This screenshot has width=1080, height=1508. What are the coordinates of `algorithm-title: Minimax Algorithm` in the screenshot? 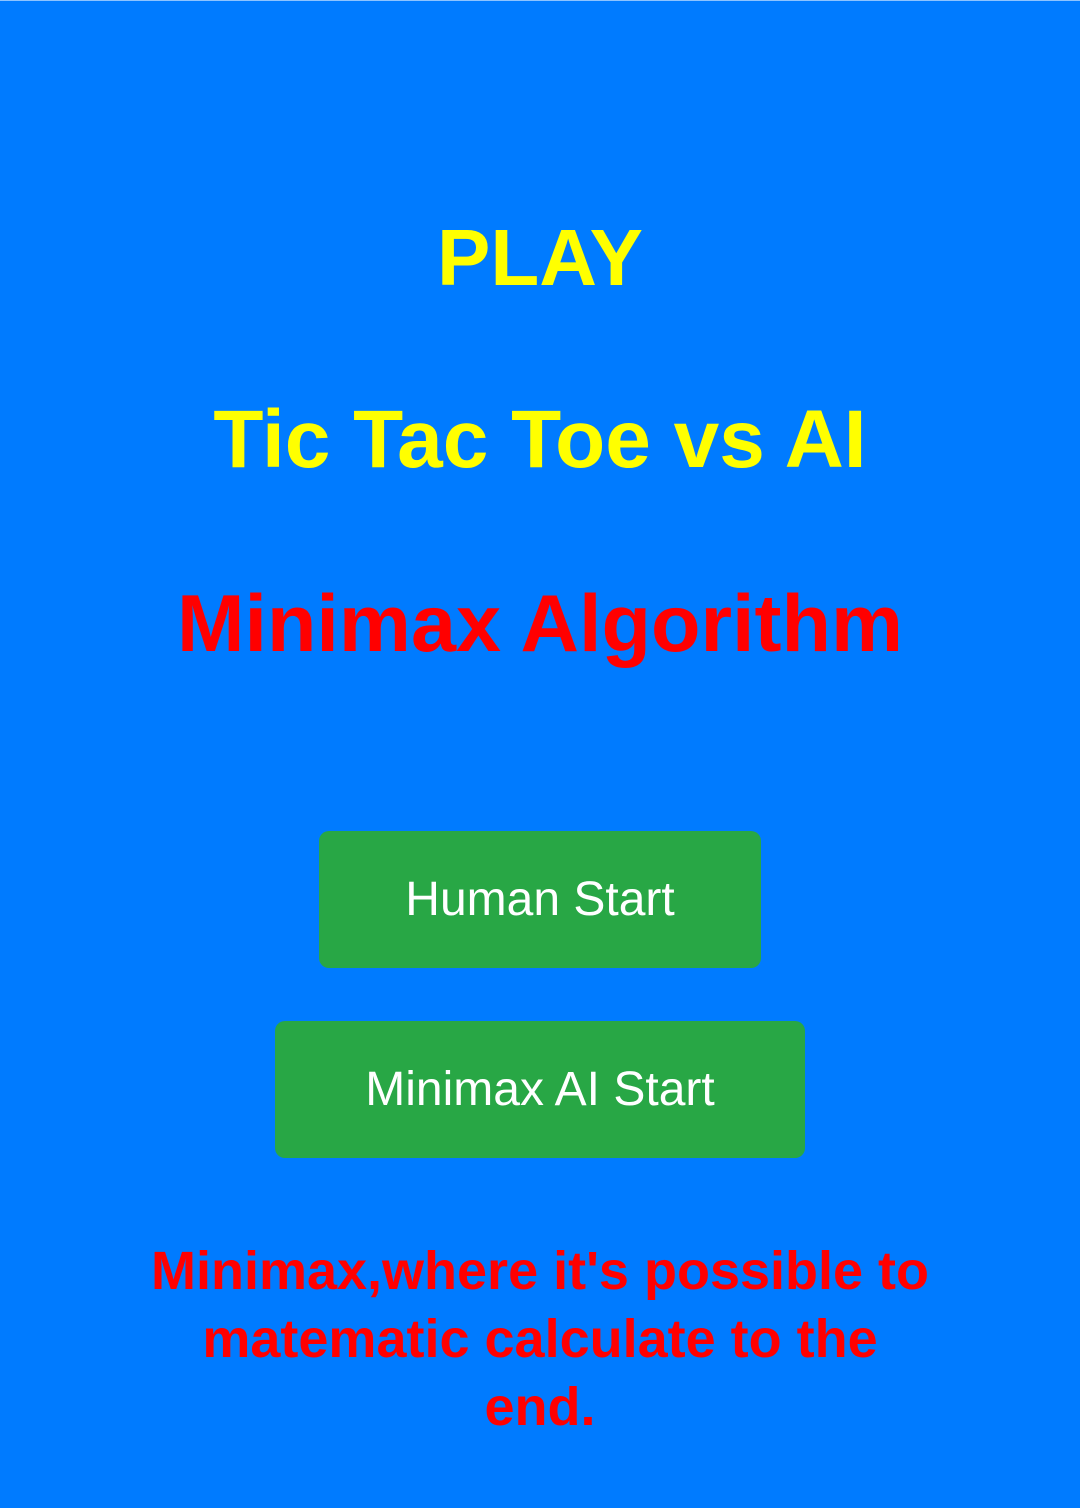 It's located at (540, 624).